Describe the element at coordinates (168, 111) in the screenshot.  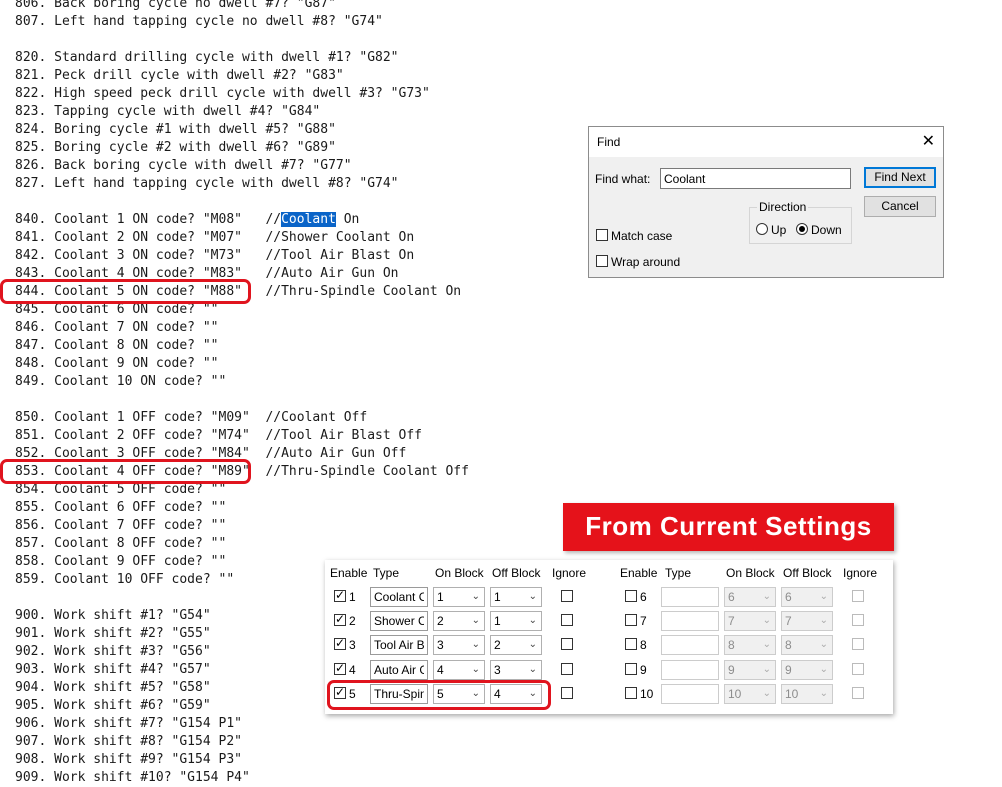
I see `code-line: 823. Tapping cycle with dwell #4? "G84"` at that location.